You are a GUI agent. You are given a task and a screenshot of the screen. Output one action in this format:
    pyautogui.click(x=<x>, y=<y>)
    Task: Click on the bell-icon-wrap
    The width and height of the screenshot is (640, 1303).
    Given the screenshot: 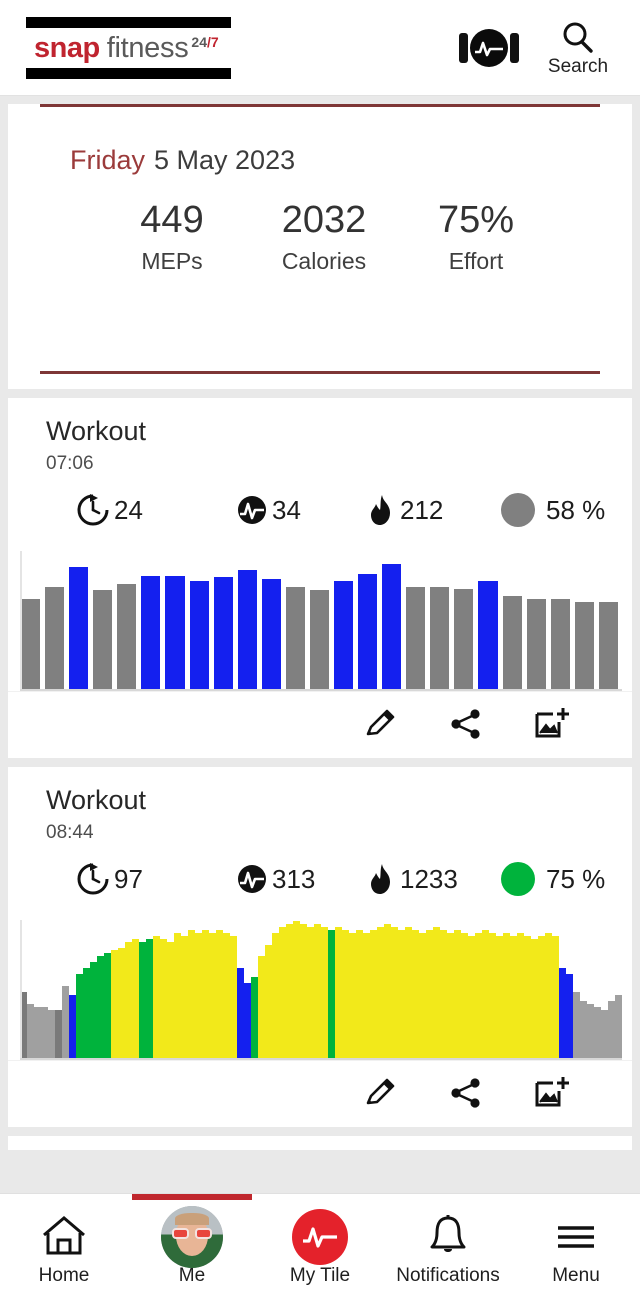 What is the action you would take?
    pyautogui.click(x=448, y=1237)
    